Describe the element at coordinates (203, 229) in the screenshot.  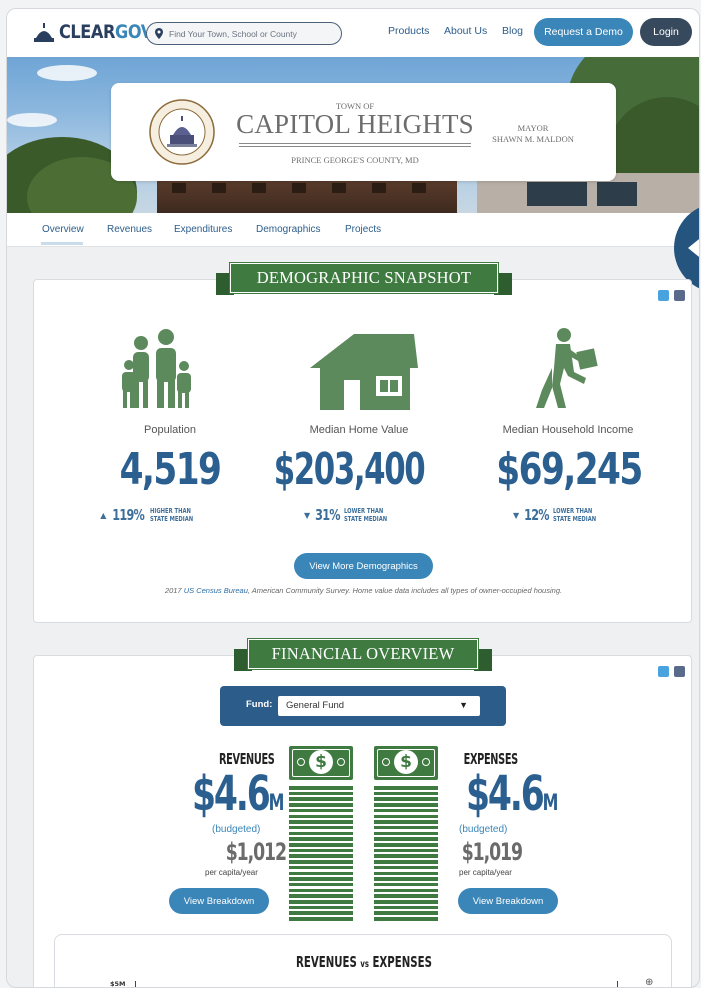
I see `tab-expenditures: Expenditures` at that location.